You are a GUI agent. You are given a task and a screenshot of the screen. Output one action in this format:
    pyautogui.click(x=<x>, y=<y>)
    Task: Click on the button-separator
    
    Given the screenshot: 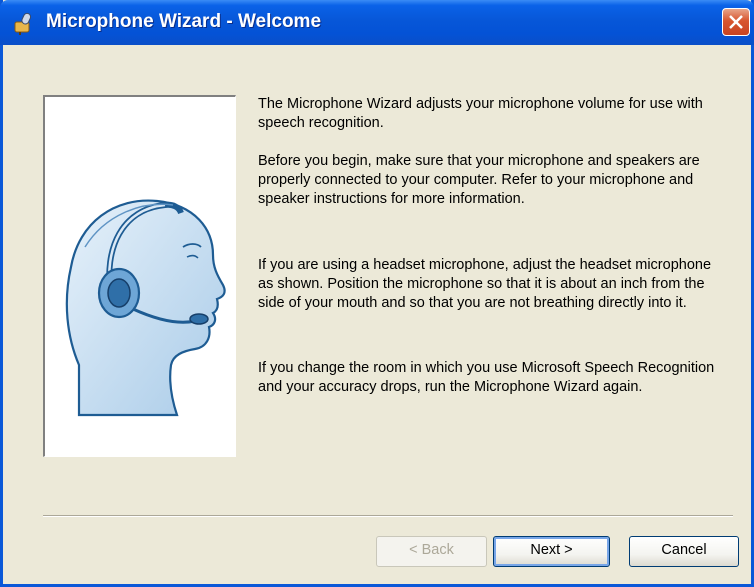 What is the action you would take?
    pyautogui.click(x=388, y=516)
    